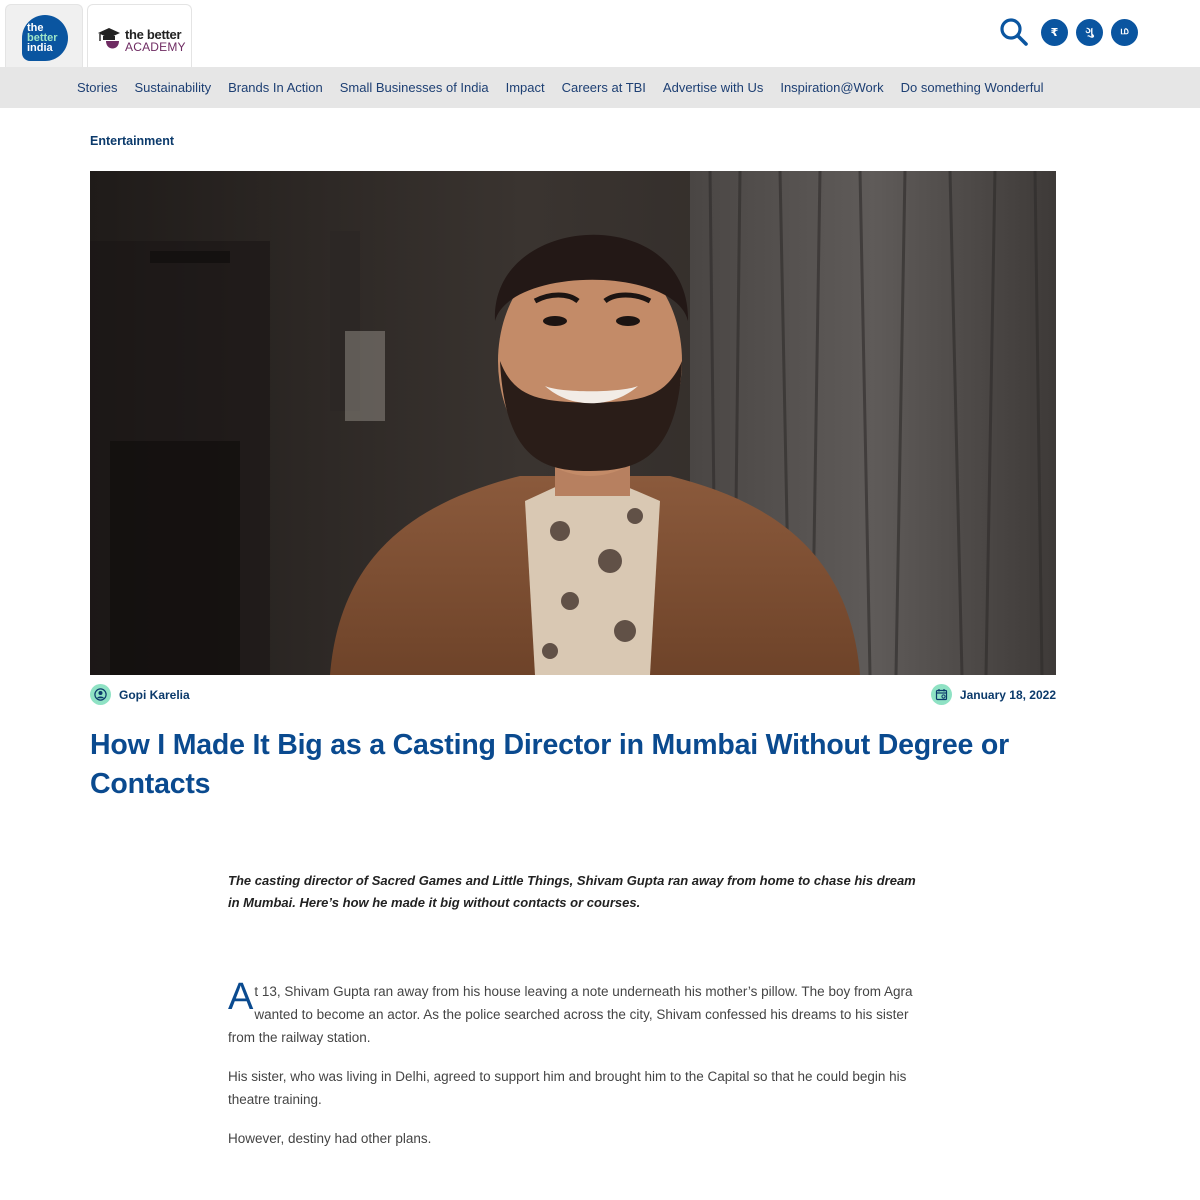 The width and height of the screenshot is (1200, 1200). What do you see at coordinates (109, 38) in the screenshot?
I see `graduation-cap-icon` at bounding box center [109, 38].